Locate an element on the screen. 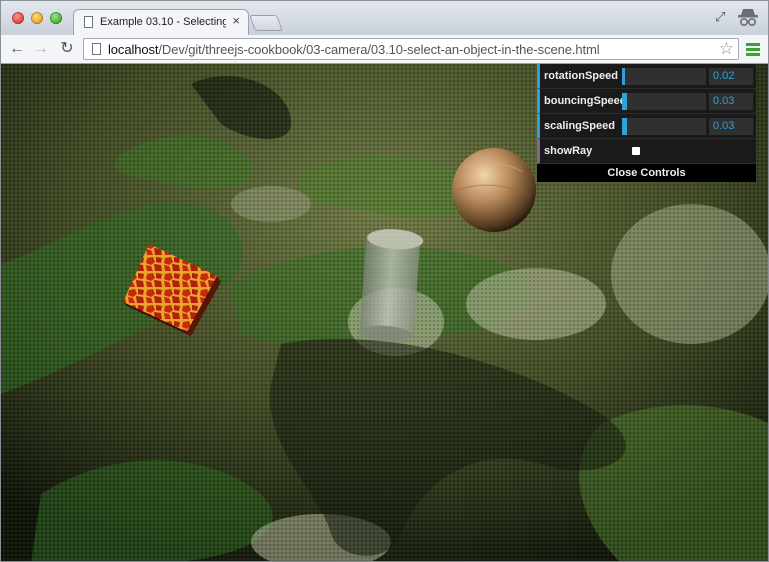 The height and width of the screenshot is (562, 769). show-ray-checkbox is located at coordinates (636, 151).